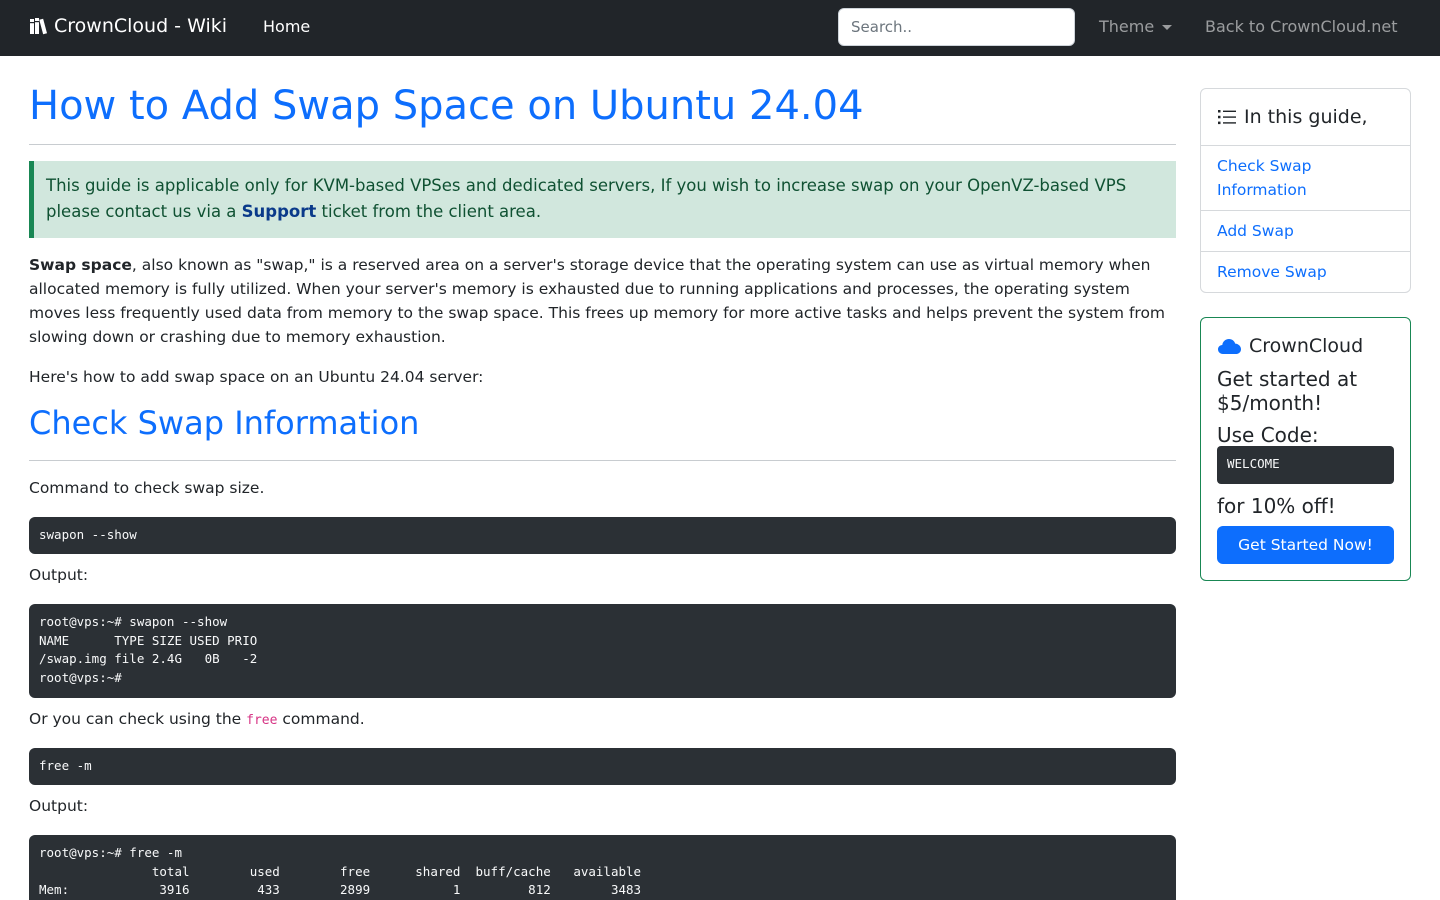  What do you see at coordinates (1305, 178) in the screenshot?
I see `toc-item-check-swap: Check Swap Information` at bounding box center [1305, 178].